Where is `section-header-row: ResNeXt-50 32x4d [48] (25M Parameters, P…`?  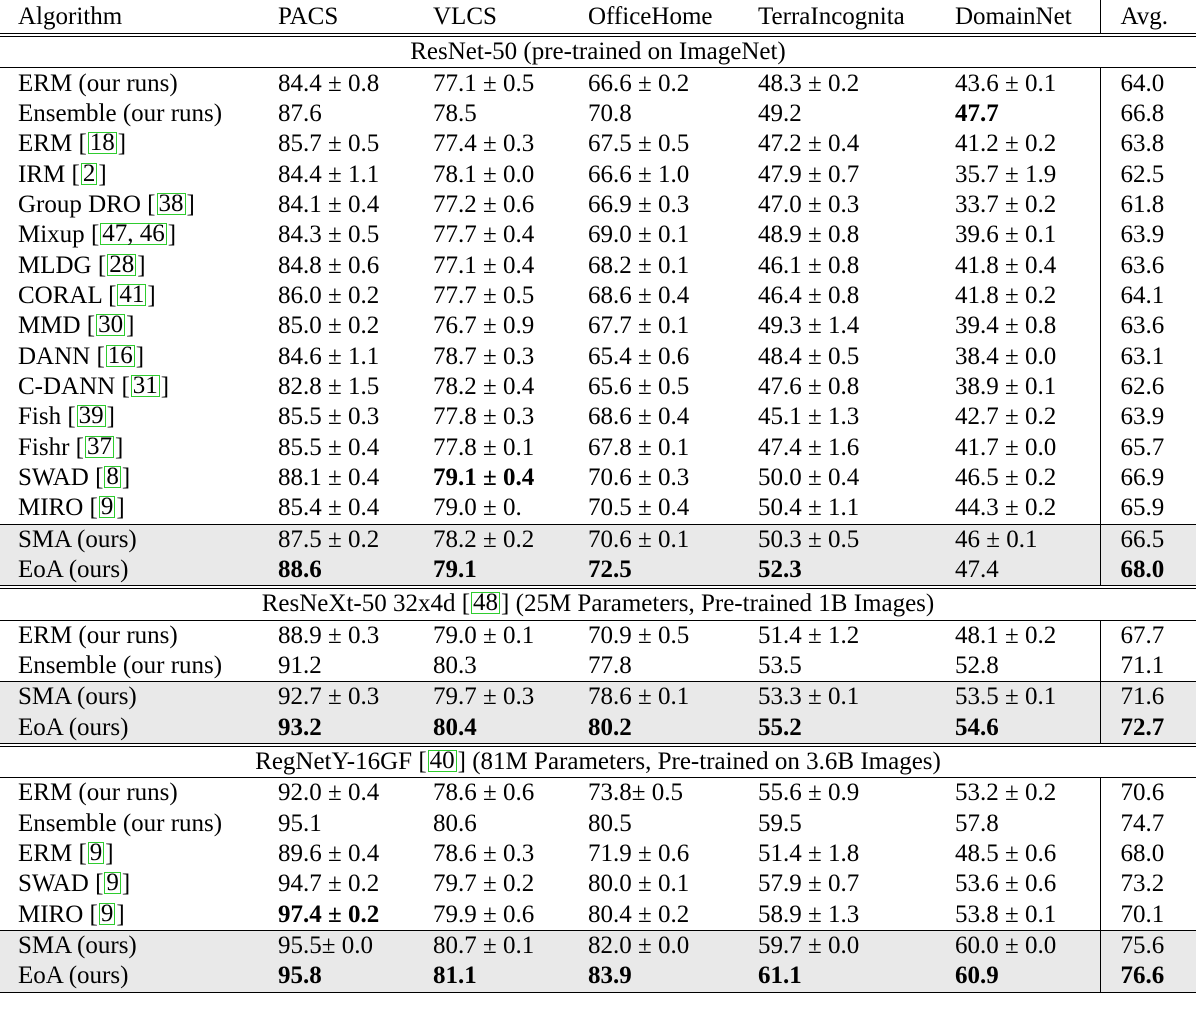 section-header-row: ResNeXt-50 32x4d [48] (25M Parameters, P… is located at coordinates (598, 603).